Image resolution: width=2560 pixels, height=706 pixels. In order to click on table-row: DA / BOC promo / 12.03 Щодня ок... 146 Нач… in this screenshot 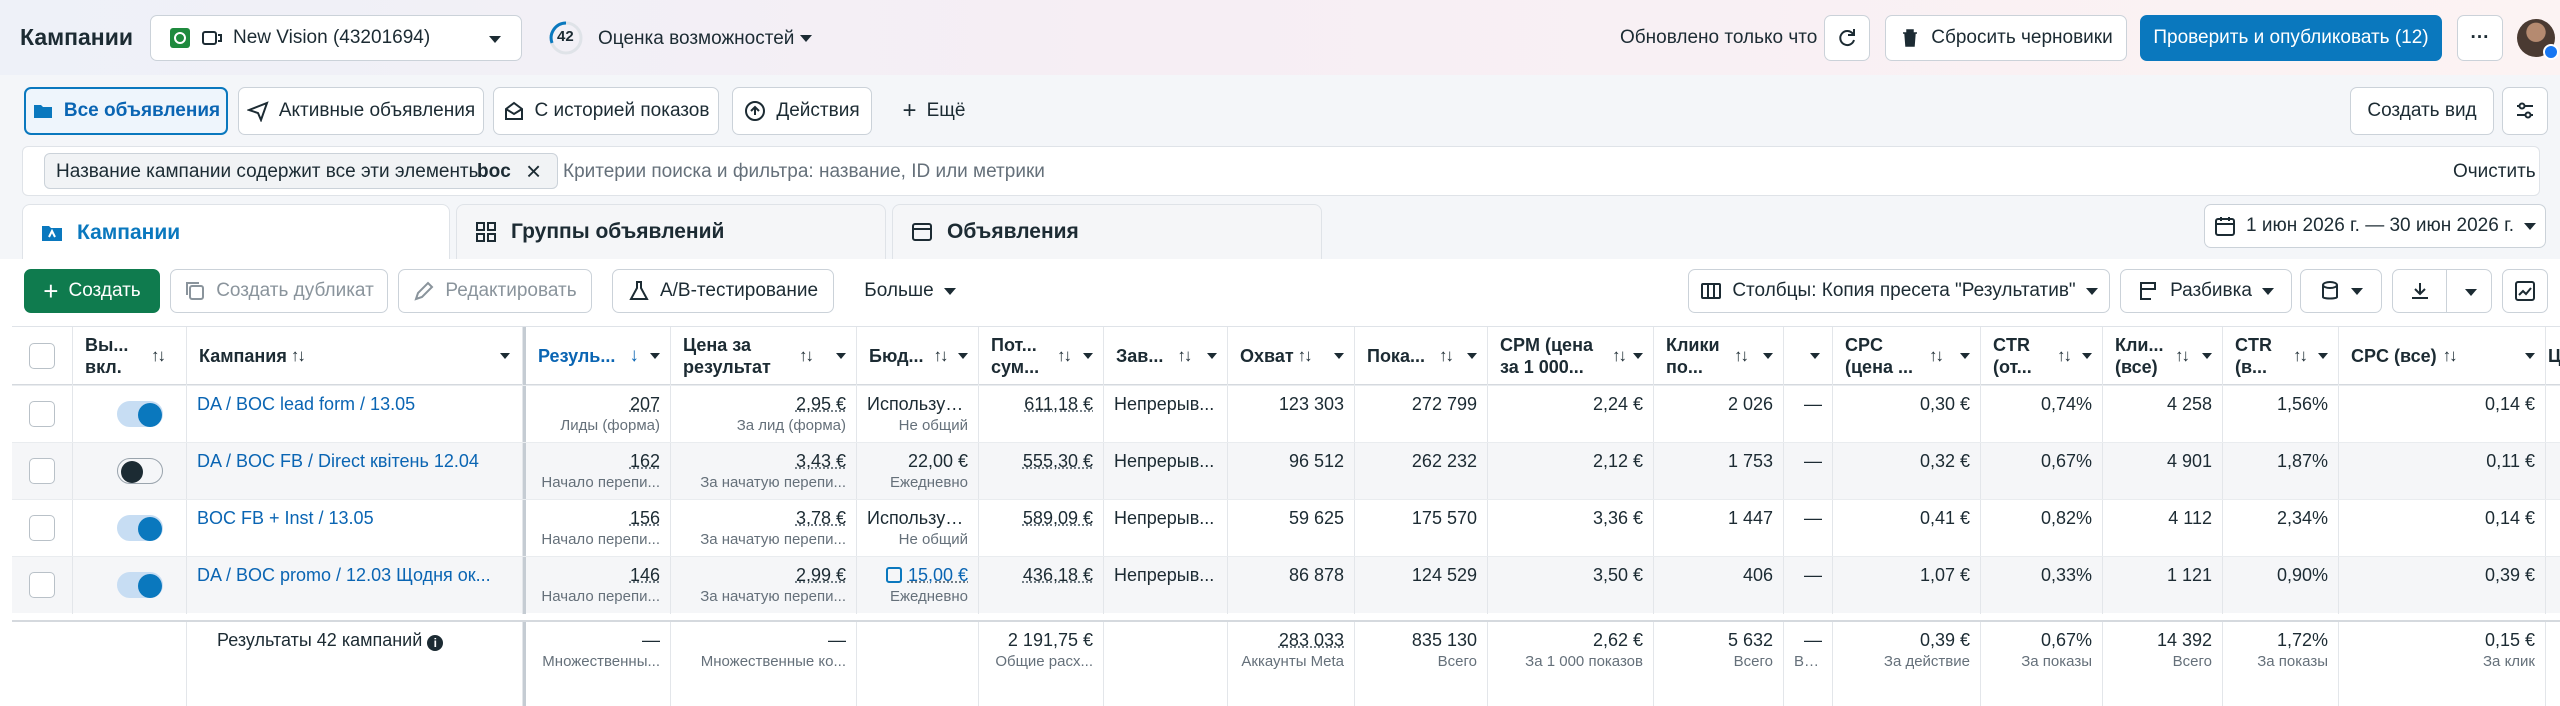, I will do `click(1286, 585)`.